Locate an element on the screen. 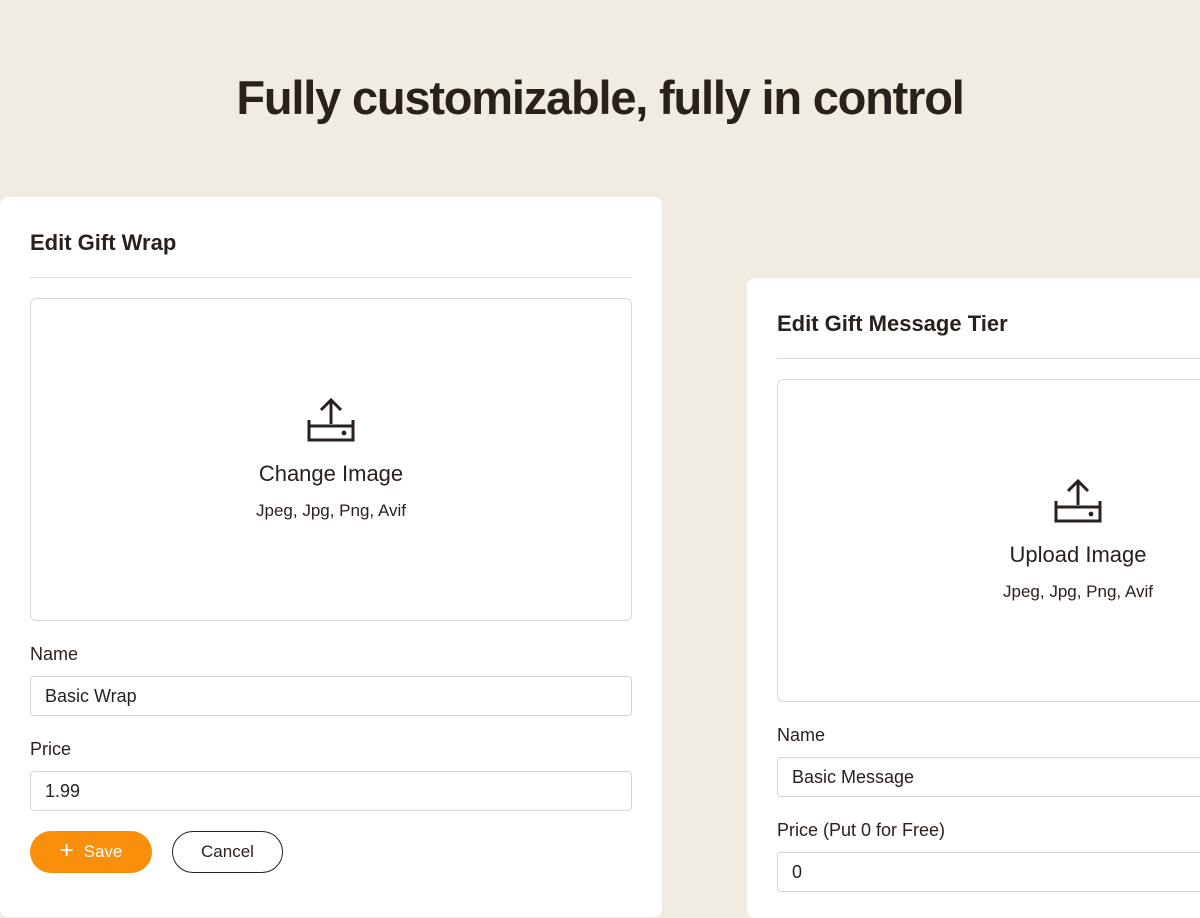 Image resolution: width=1200 pixels, height=918 pixels. gift-message-card-title: Edit Gift Message Tier is located at coordinates (892, 323).